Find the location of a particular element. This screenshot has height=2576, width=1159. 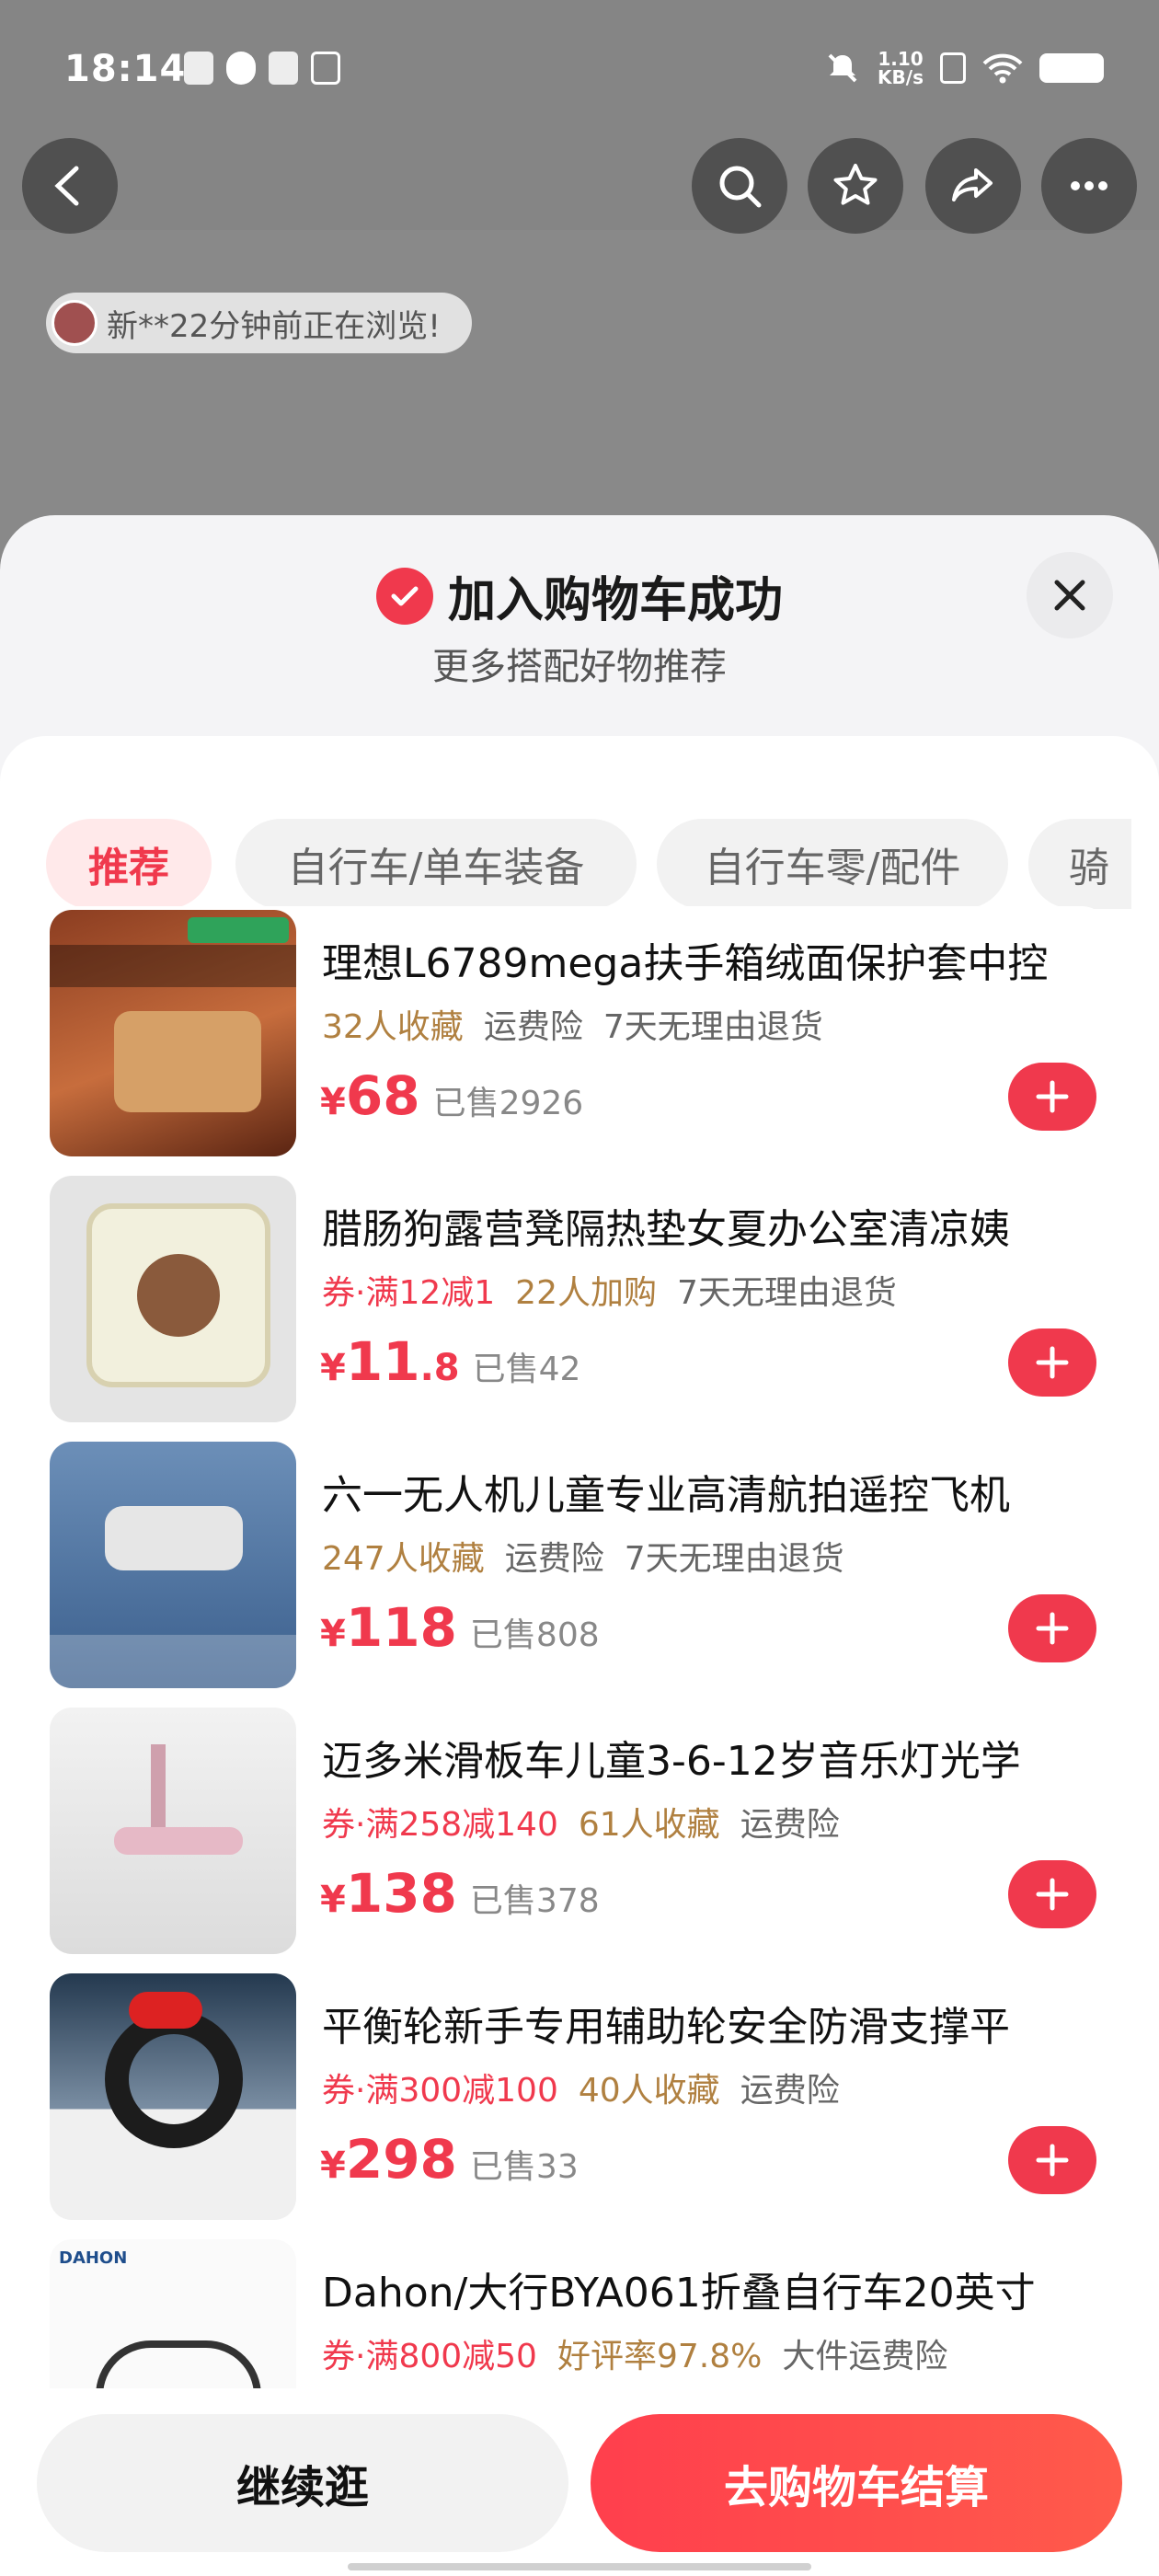

product-tags: 32人收藏 运费险 7天无理由退货 is located at coordinates (572, 1024).